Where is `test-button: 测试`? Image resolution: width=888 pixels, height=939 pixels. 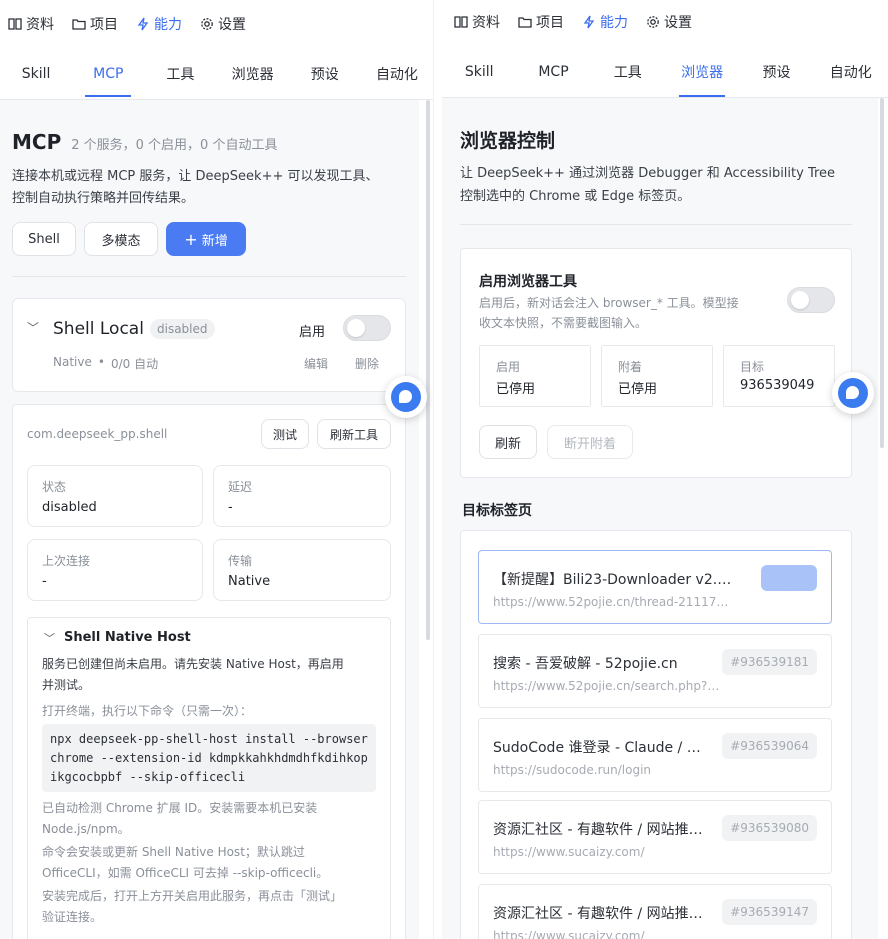 test-button: 测试 is located at coordinates (285, 434).